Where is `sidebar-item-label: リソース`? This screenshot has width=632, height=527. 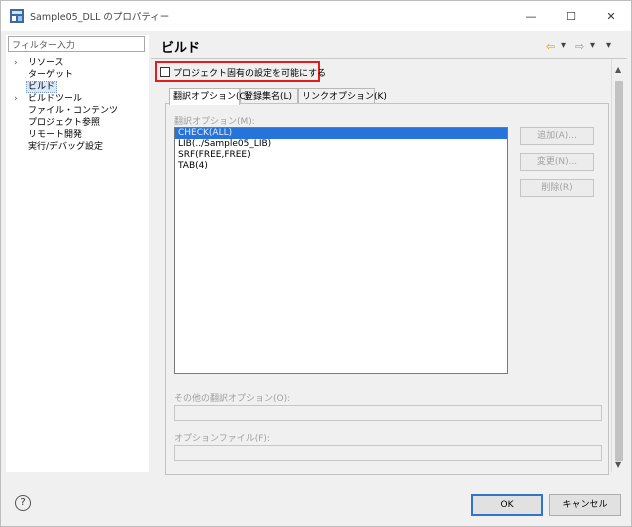
sidebar-item-label: リソース is located at coordinates (46, 63).